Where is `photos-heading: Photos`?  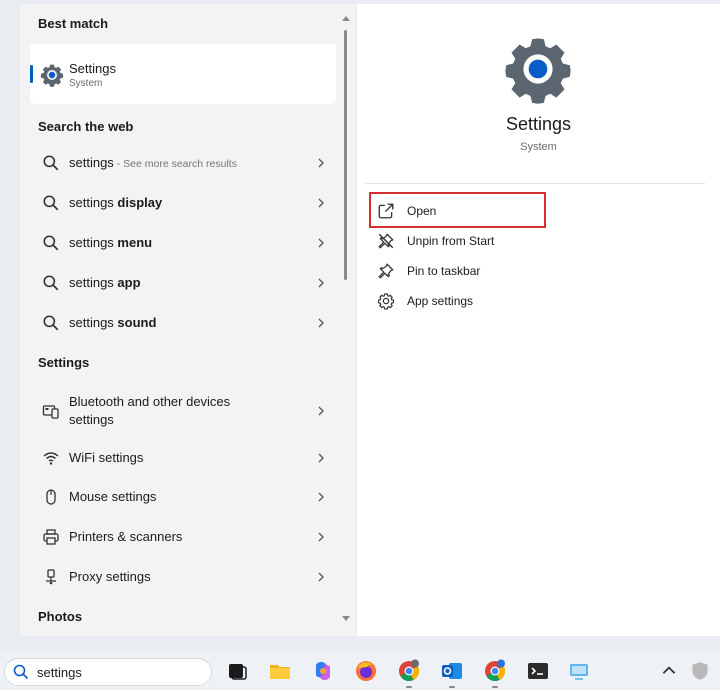 photos-heading: Photos is located at coordinates (60, 616).